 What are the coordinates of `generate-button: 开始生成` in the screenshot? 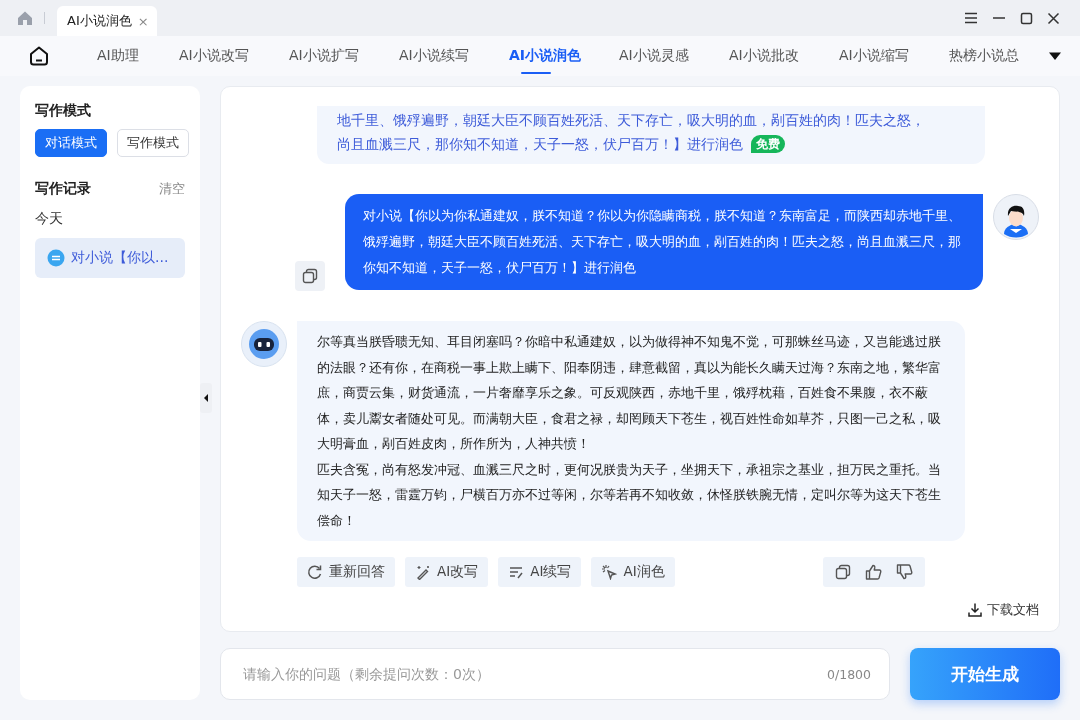 It's located at (985, 674).